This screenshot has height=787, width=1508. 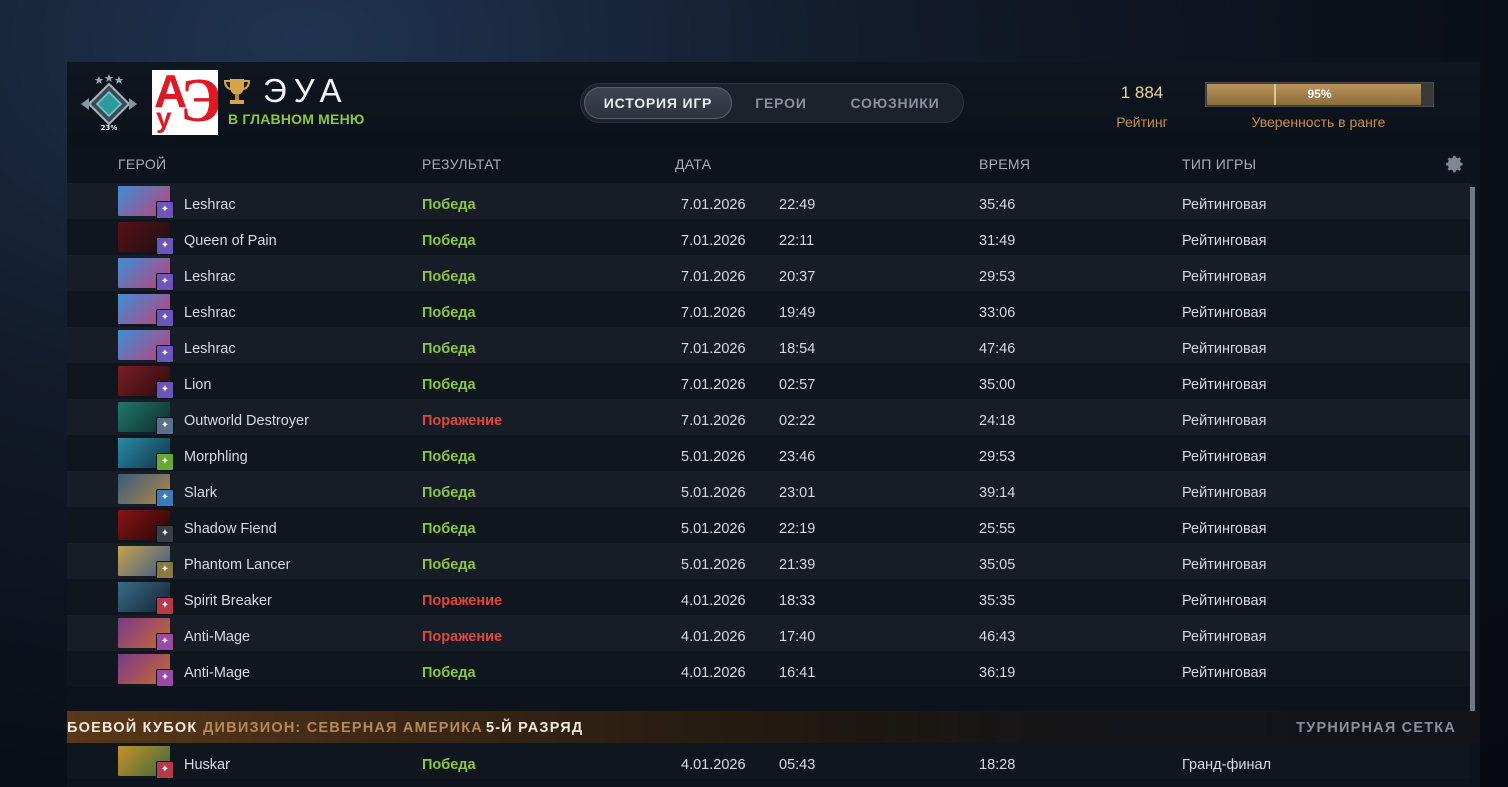 I want to click on match-time: 22:11, so click(x=797, y=241).